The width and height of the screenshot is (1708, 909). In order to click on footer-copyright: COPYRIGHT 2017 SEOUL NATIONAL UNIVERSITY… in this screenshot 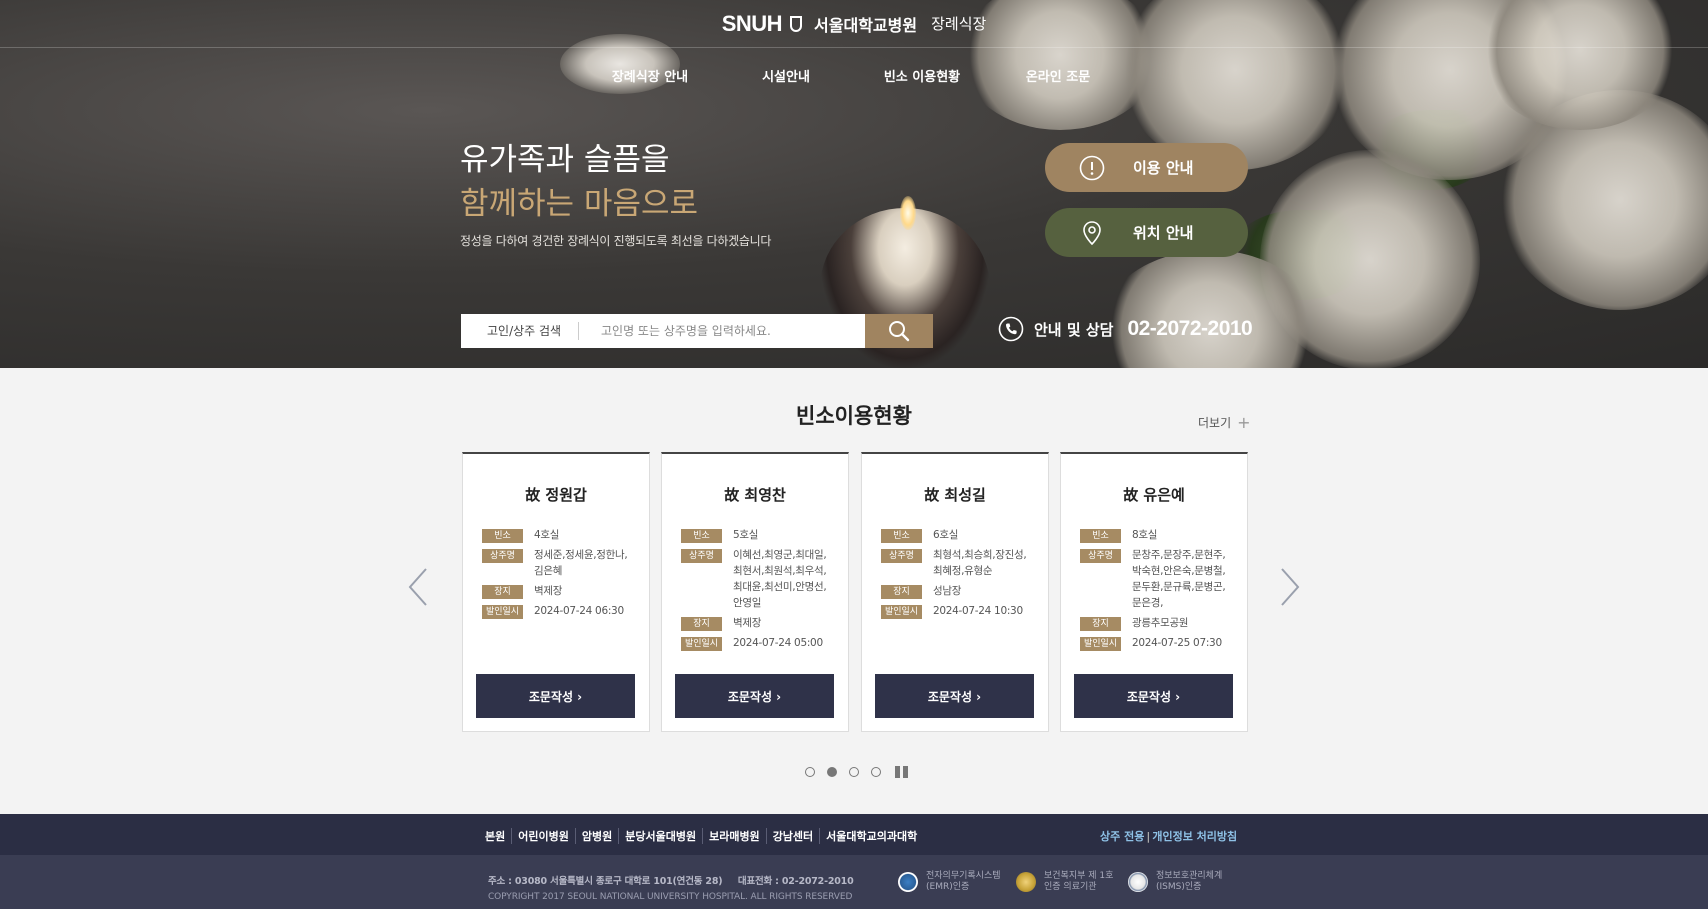, I will do `click(670, 897)`.